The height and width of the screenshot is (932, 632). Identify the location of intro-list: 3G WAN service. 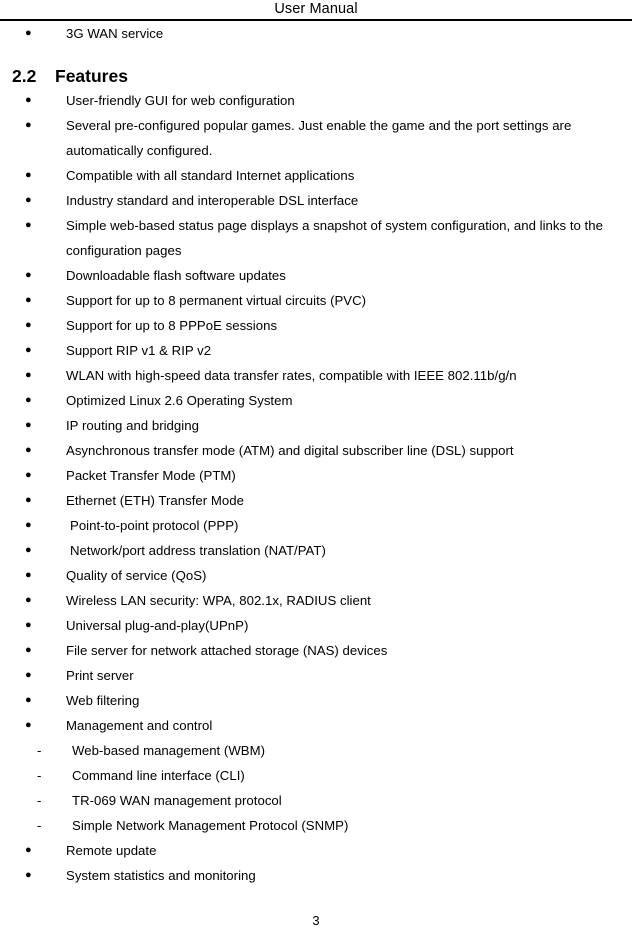
(316, 33).